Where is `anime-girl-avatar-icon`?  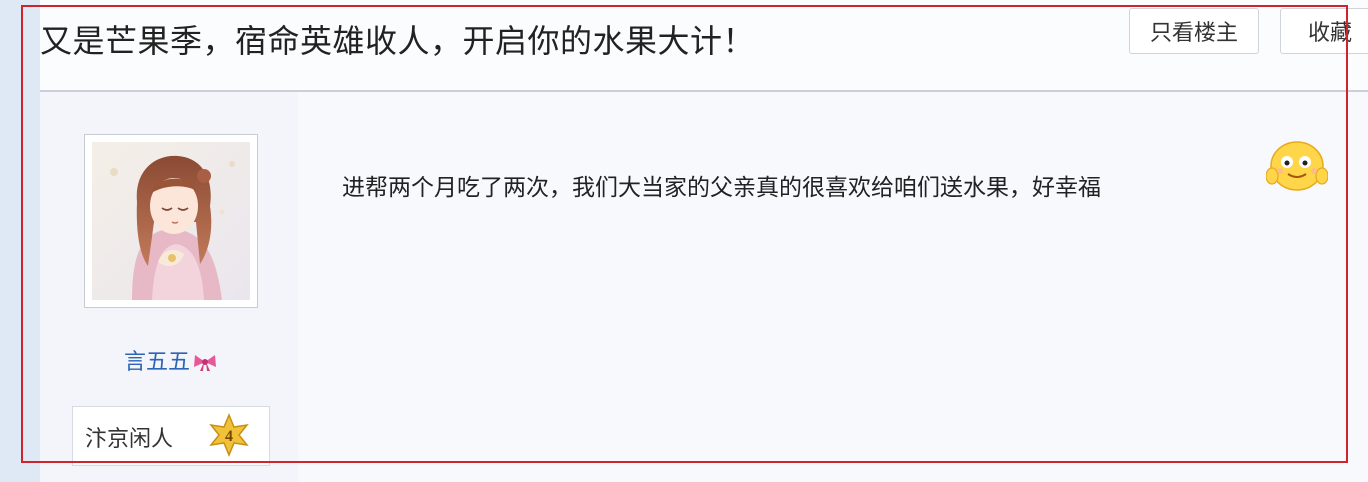 anime-girl-avatar-icon is located at coordinates (171, 221).